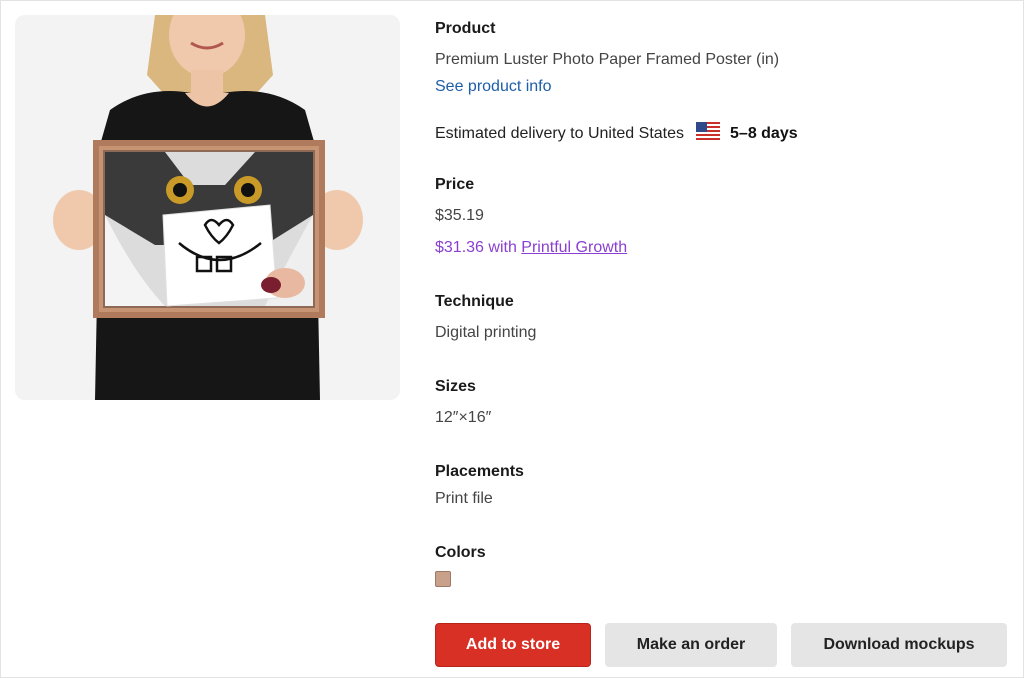 The height and width of the screenshot is (678, 1024). What do you see at coordinates (560, 133) in the screenshot?
I see `delivery-text: Estimated delivery to United States` at bounding box center [560, 133].